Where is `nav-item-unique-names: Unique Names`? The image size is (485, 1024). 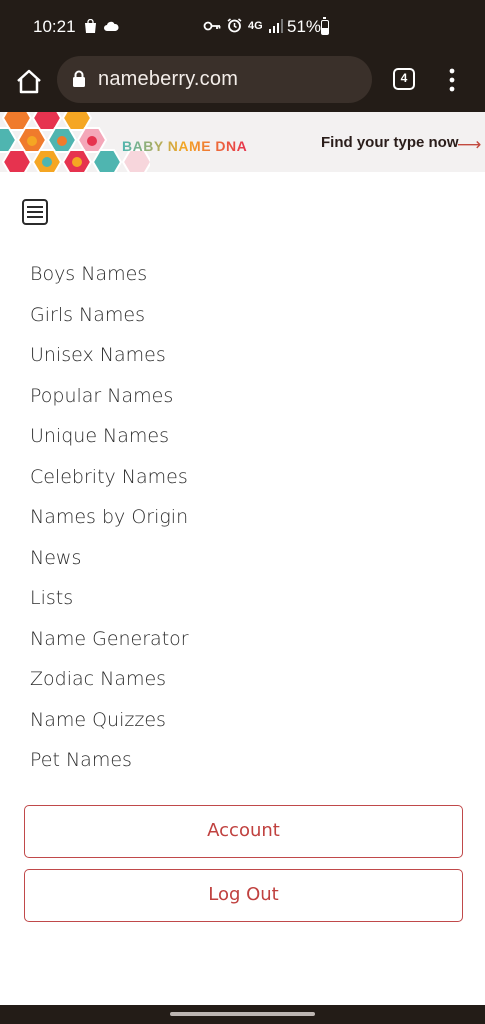
nav-item-unique-names: Unique Names is located at coordinates (240, 439).